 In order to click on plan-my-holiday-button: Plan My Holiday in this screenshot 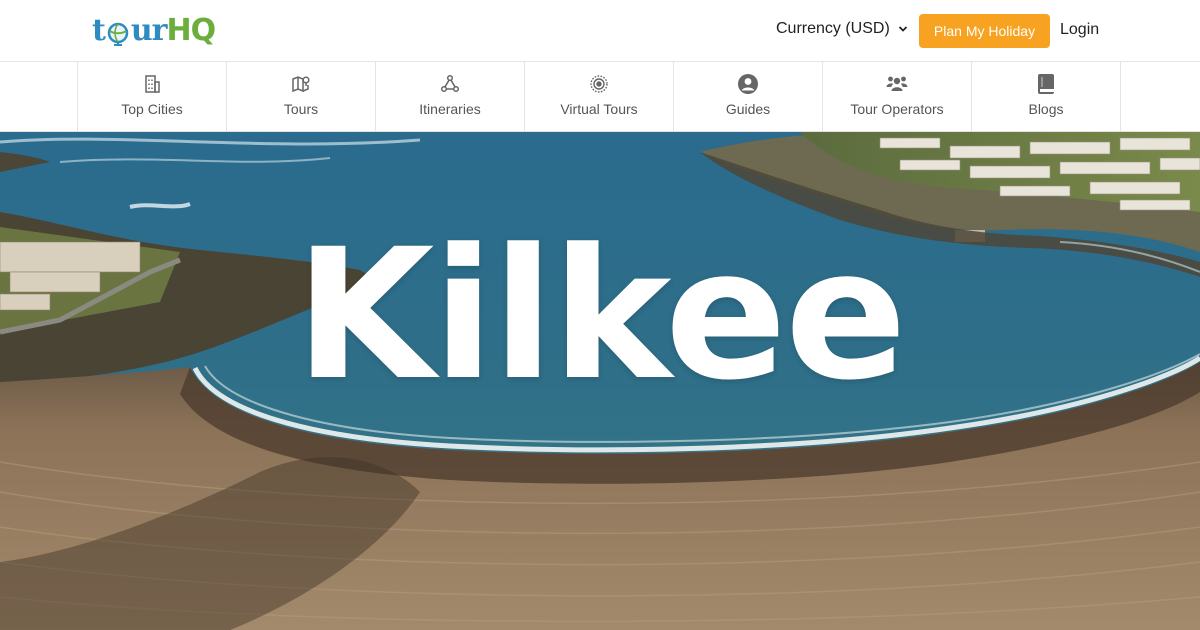, I will do `click(984, 31)`.